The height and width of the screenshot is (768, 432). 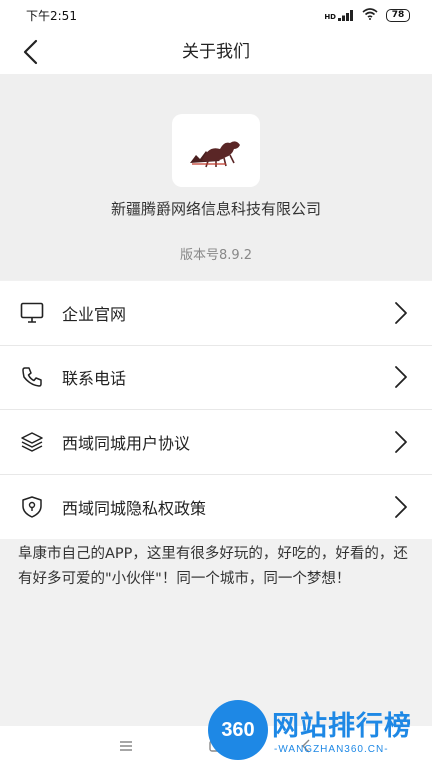 What do you see at coordinates (342, 726) in the screenshot?
I see `watermark-title: 网站排行榜` at bounding box center [342, 726].